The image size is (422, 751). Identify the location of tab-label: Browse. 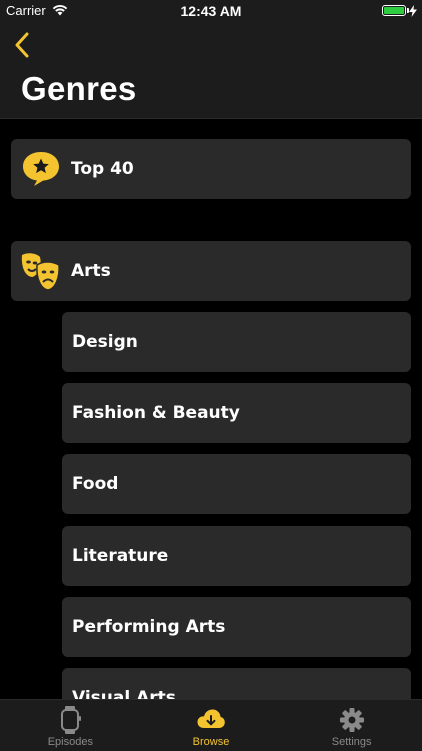
(211, 742).